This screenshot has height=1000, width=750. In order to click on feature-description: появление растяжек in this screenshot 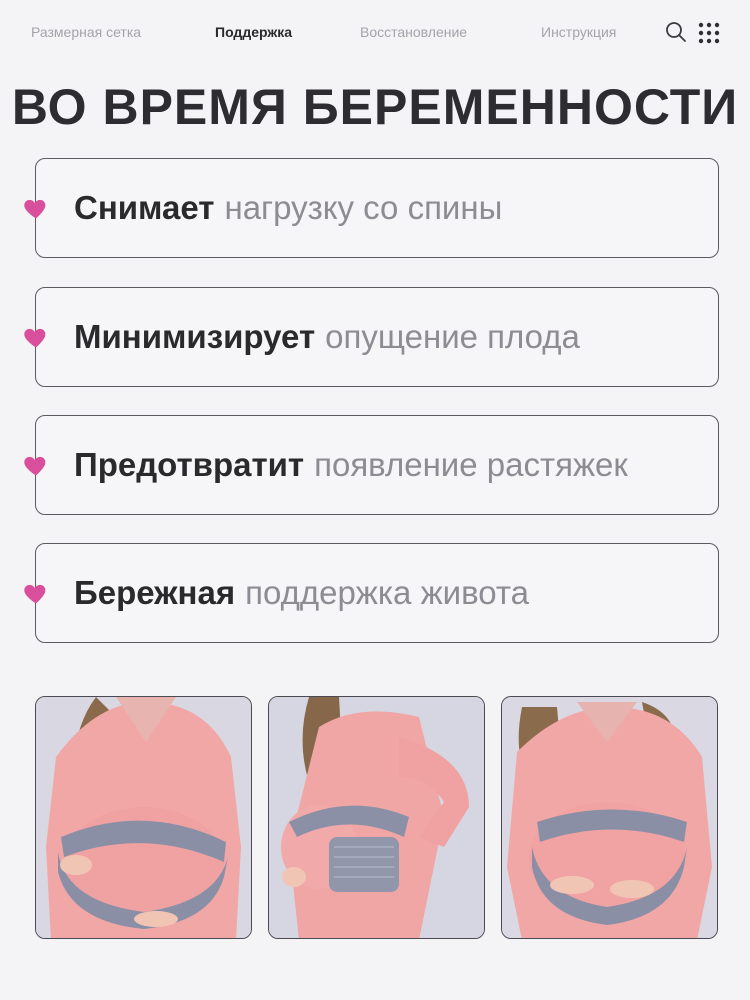, I will do `click(471, 464)`.